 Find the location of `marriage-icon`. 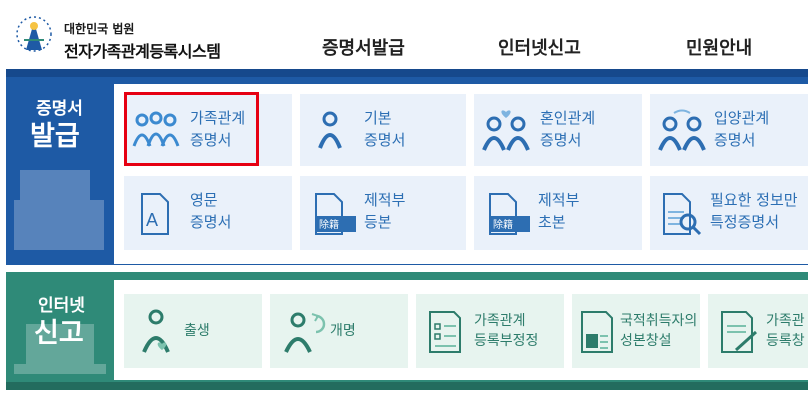

marriage-icon is located at coordinates (506, 130).